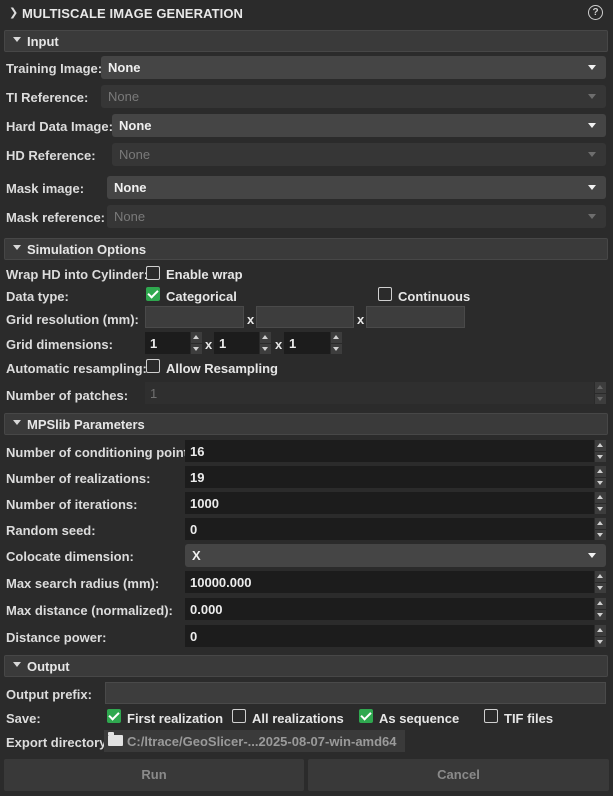  I want to click on mask-reference-combo: None, so click(356, 216).